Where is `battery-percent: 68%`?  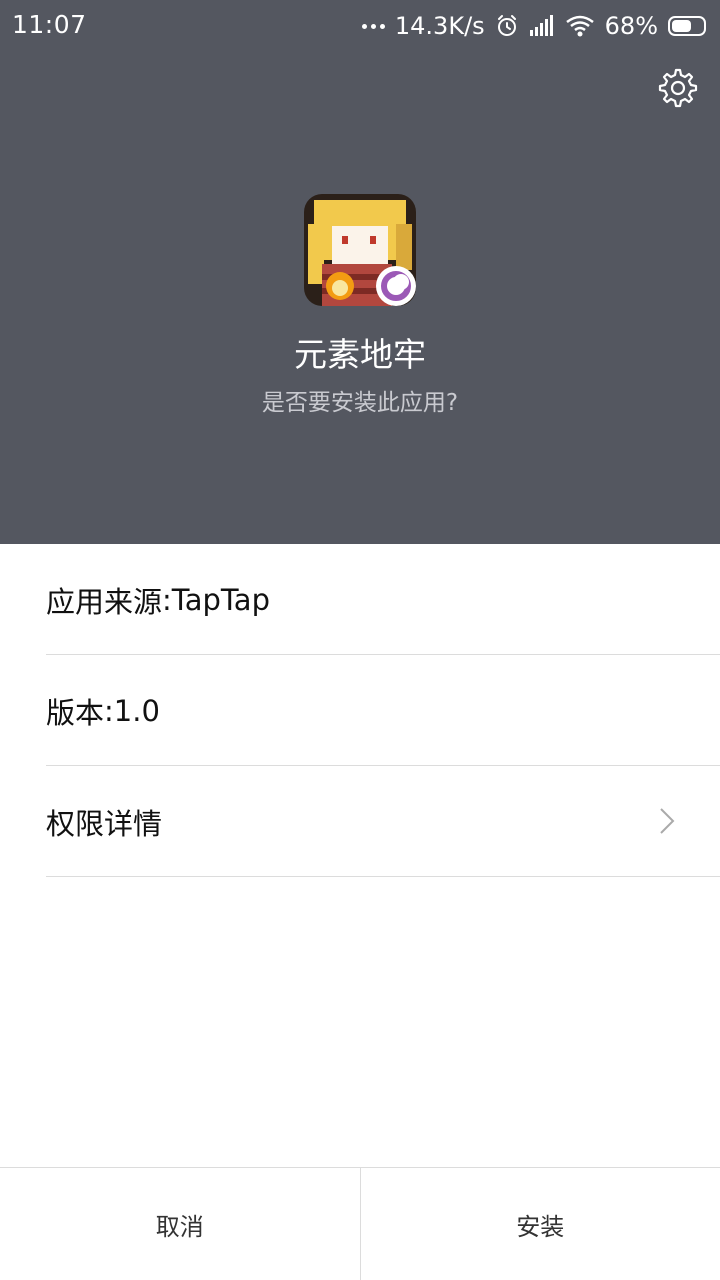 battery-percent: 68% is located at coordinates (631, 26).